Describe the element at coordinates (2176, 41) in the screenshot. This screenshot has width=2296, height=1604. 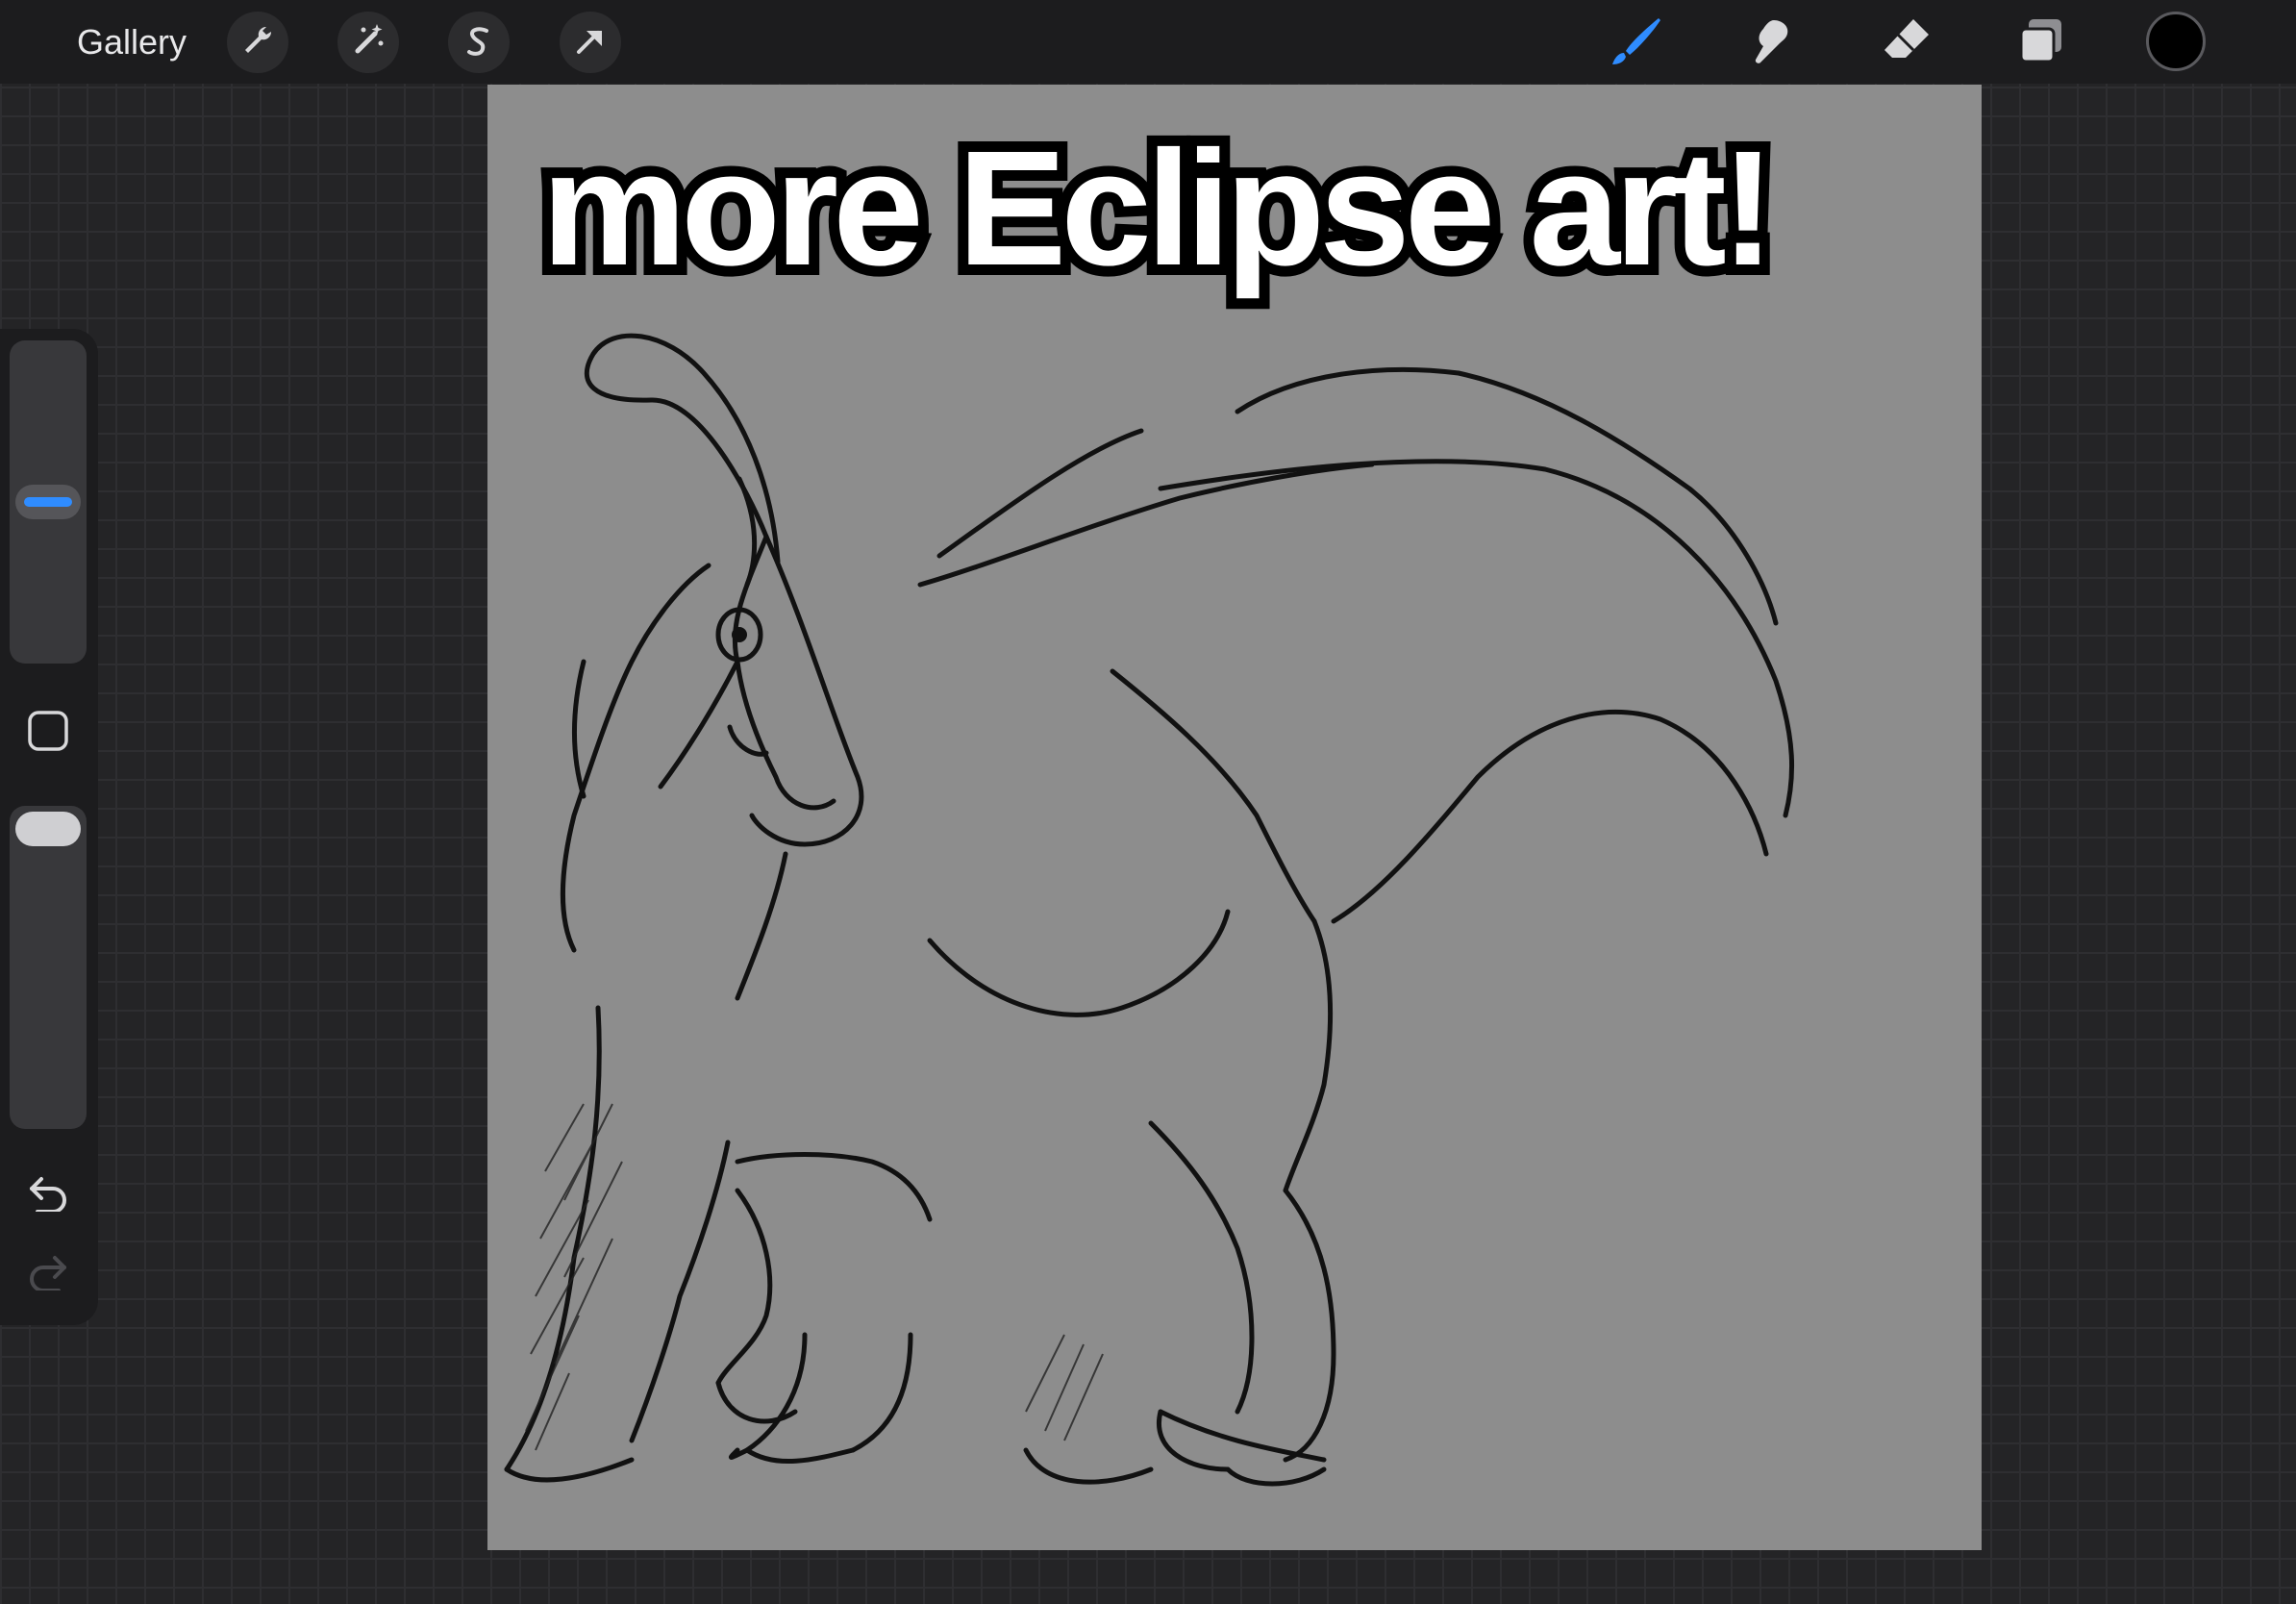
I see `color-swatch-button` at that location.